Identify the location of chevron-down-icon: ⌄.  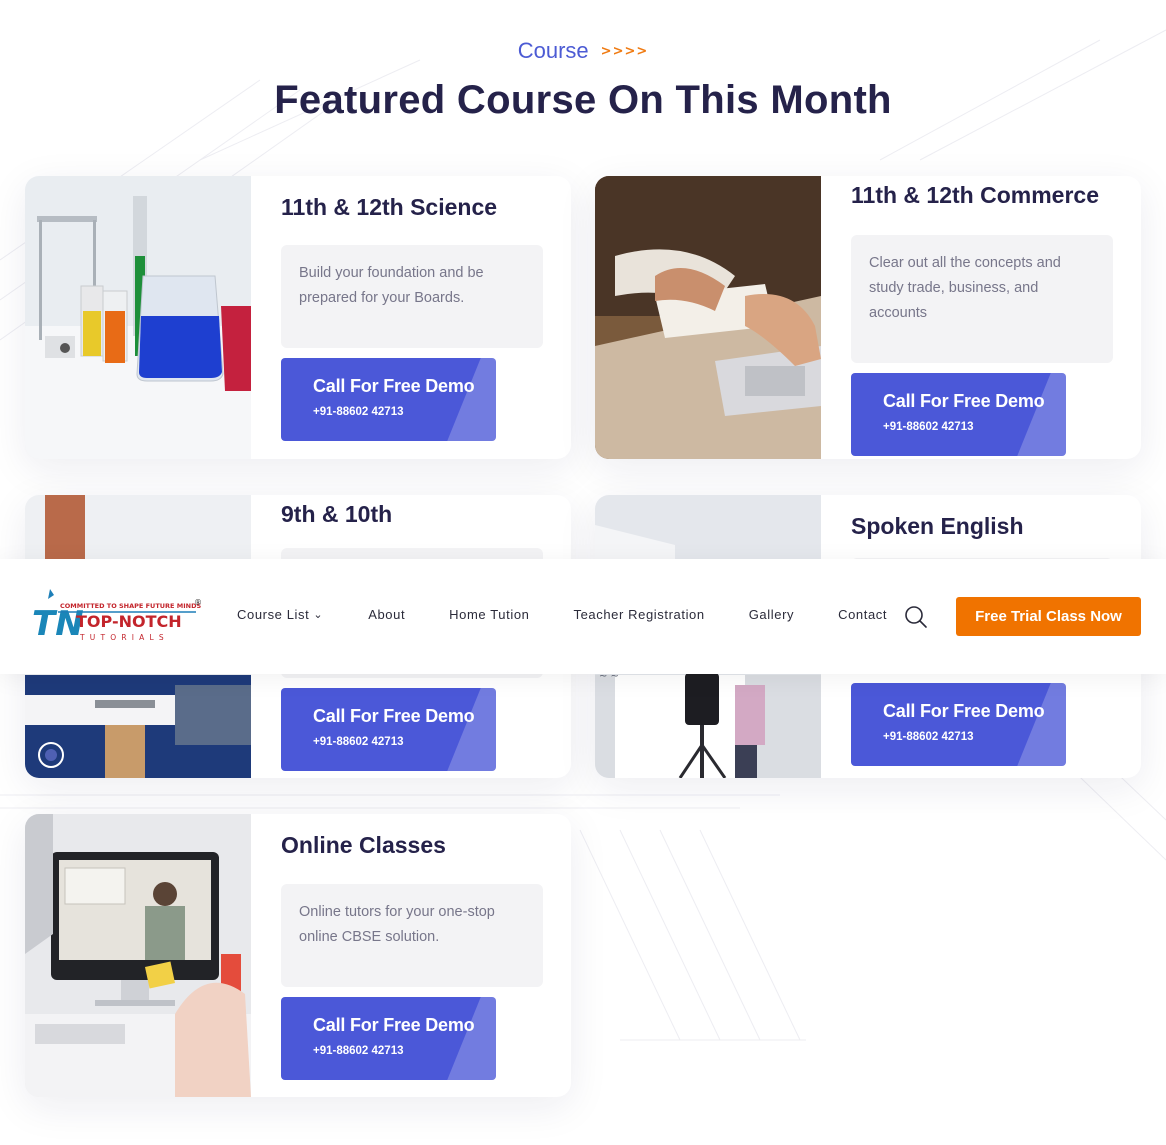
(318, 615).